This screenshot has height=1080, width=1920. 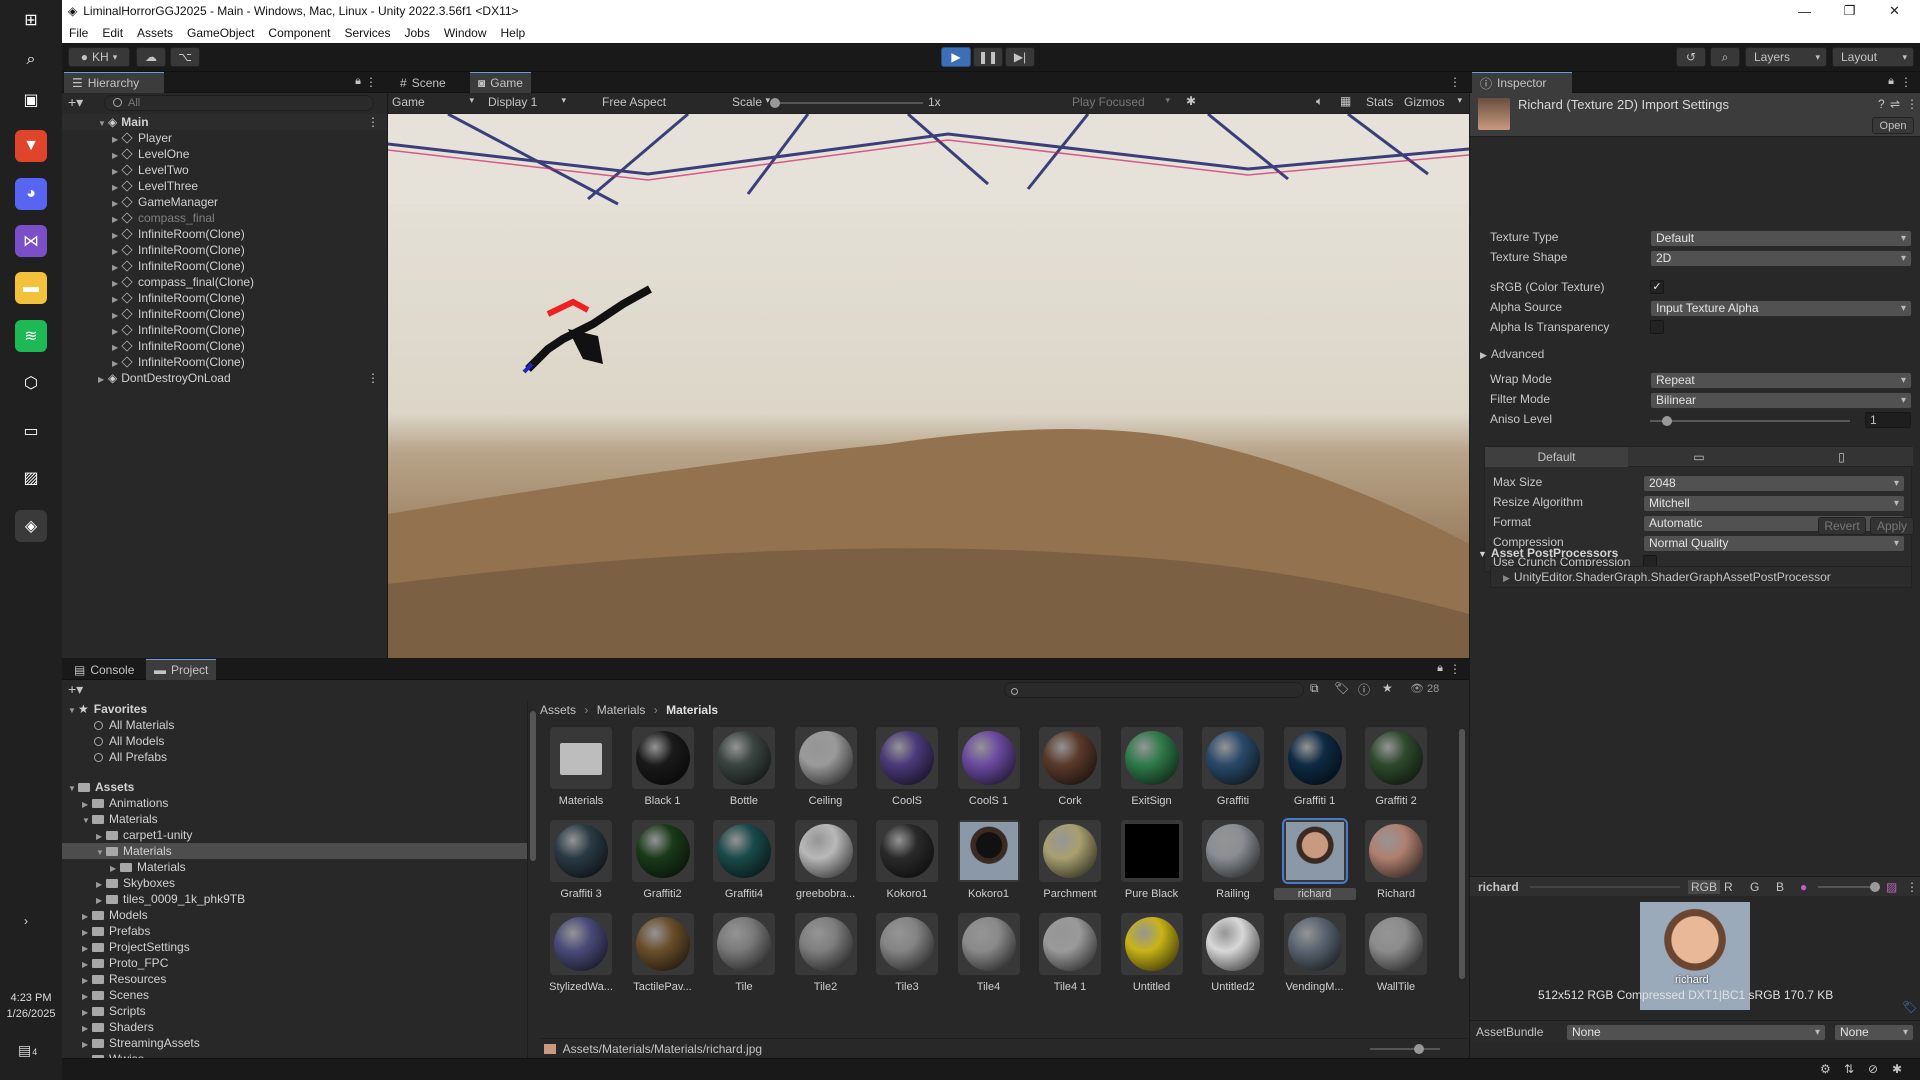 I want to click on cloud-button: ☁, so click(x=151, y=57).